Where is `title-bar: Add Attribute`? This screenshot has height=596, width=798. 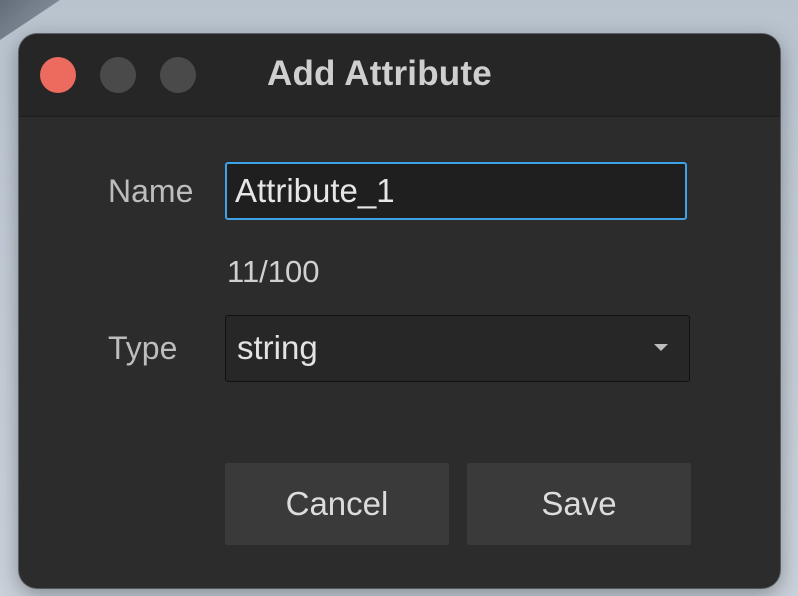
title-bar: Add Attribute is located at coordinates (399, 75).